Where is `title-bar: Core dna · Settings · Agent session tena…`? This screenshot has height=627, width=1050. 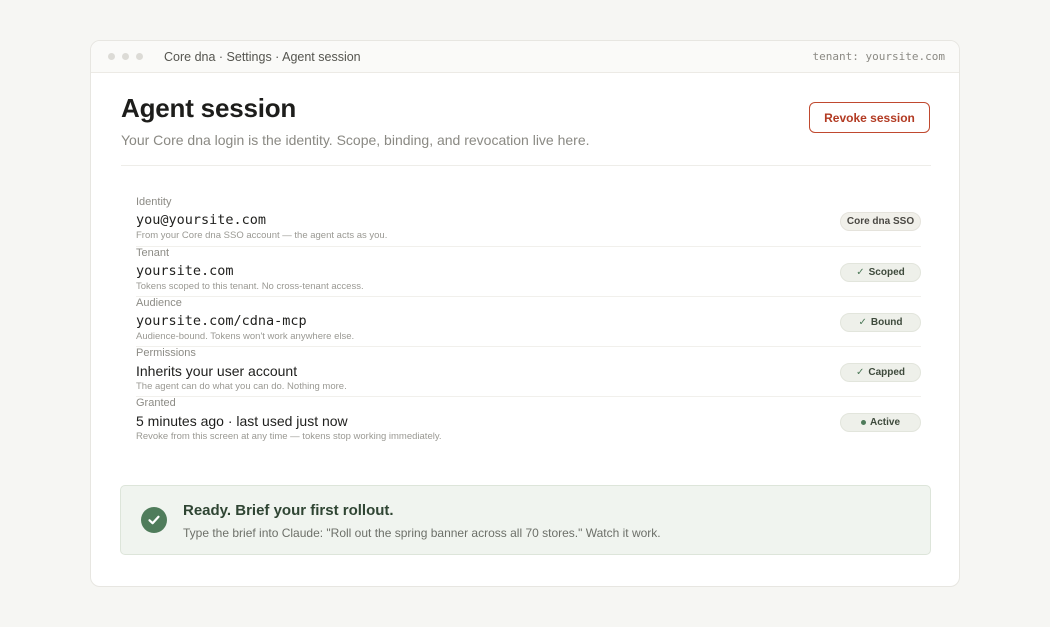
title-bar: Core dna · Settings · Agent session tena… is located at coordinates (525, 57).